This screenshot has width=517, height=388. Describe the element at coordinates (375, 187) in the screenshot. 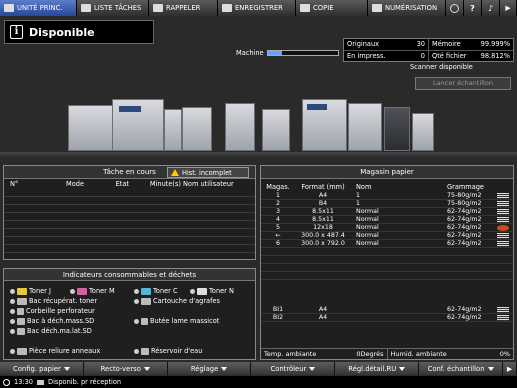

I see `paper-columns: Magas. Format (mm) Nom Grammage` at that location.